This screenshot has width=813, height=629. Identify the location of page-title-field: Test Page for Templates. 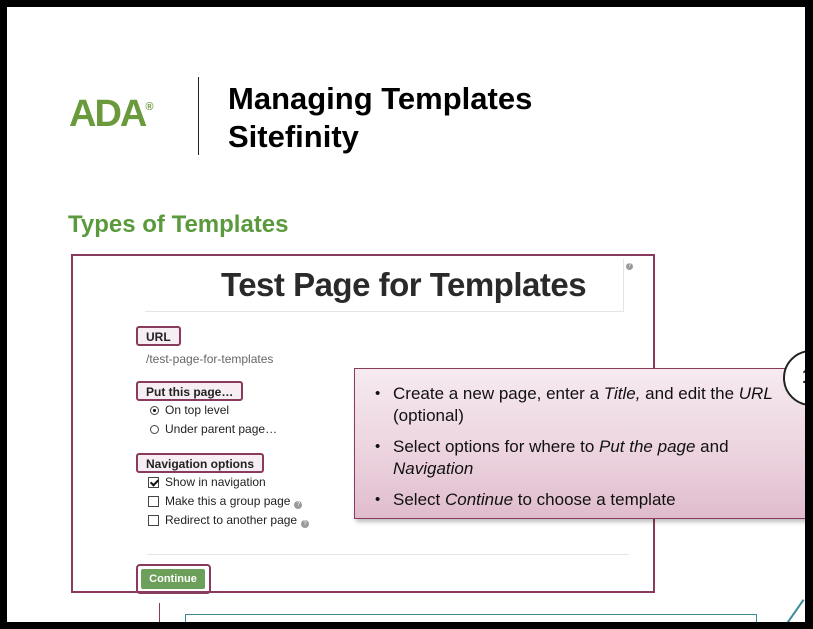
(384, 285).